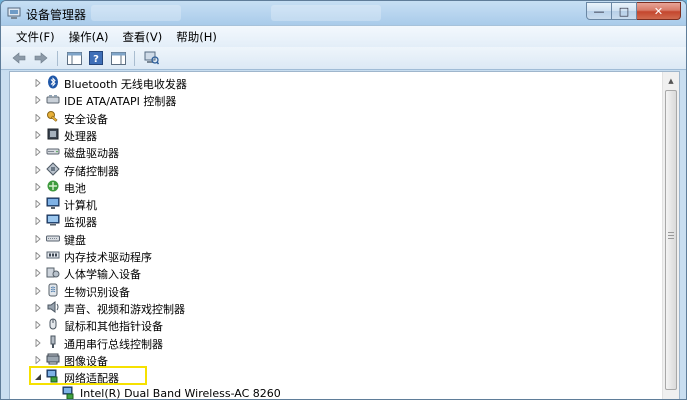 The image size is (687, 400). What do you see at coordinates (310, 272) in the screenshot?
I see `tree-category-item: 人体学输入设备` at bounding box center [310, 272].